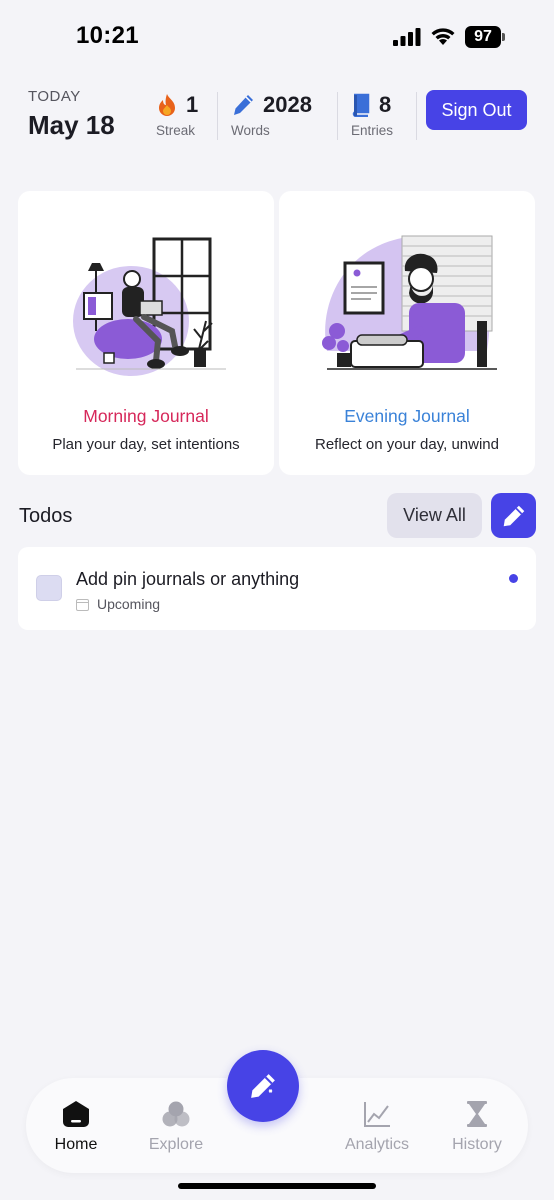 The height and width of the screenshot is (1200, 554). I want to click on calendar-icon, so click(82, 604).